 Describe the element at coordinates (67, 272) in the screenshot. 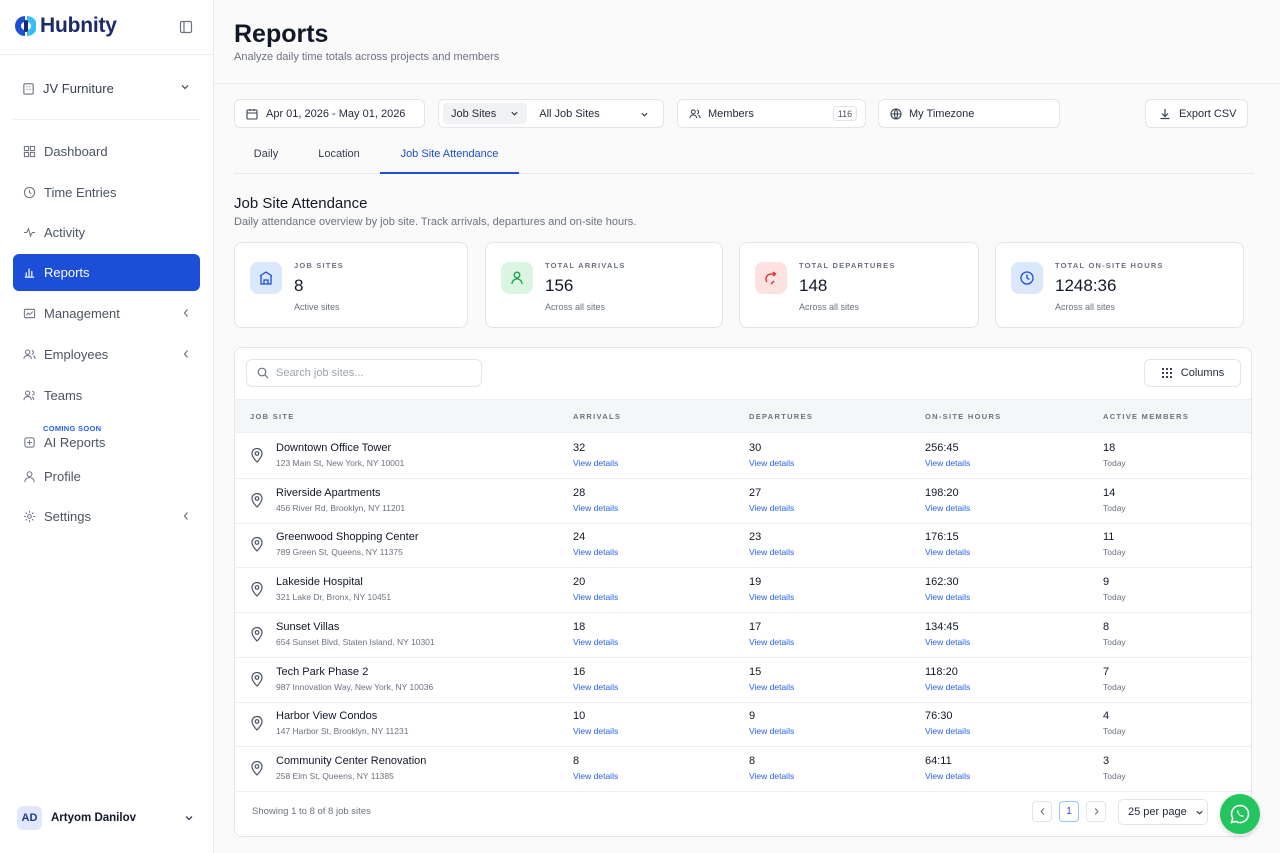

I see `sidebar-item-label: Reports` at that location.